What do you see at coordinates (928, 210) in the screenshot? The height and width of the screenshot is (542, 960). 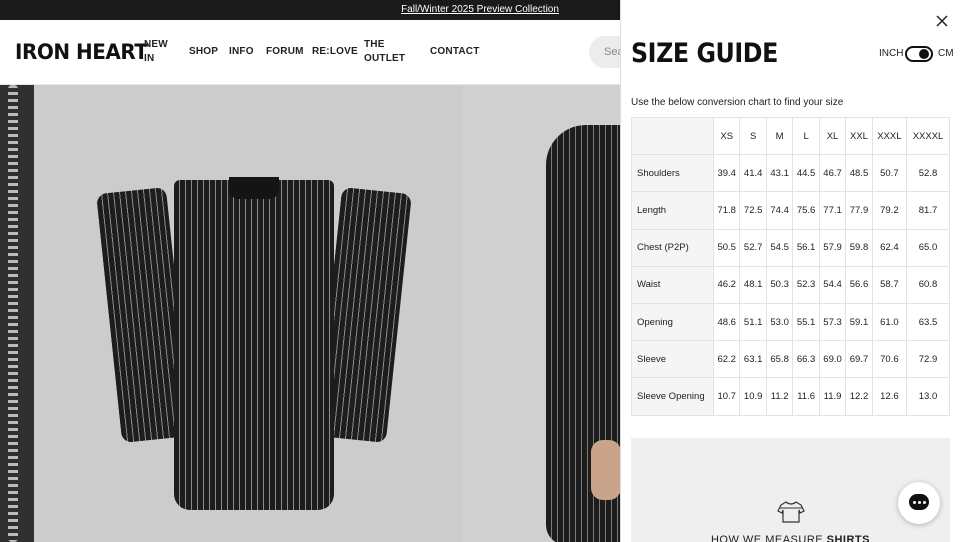 I see `measurement-value: 81.7` at bounding box center [928, 210].